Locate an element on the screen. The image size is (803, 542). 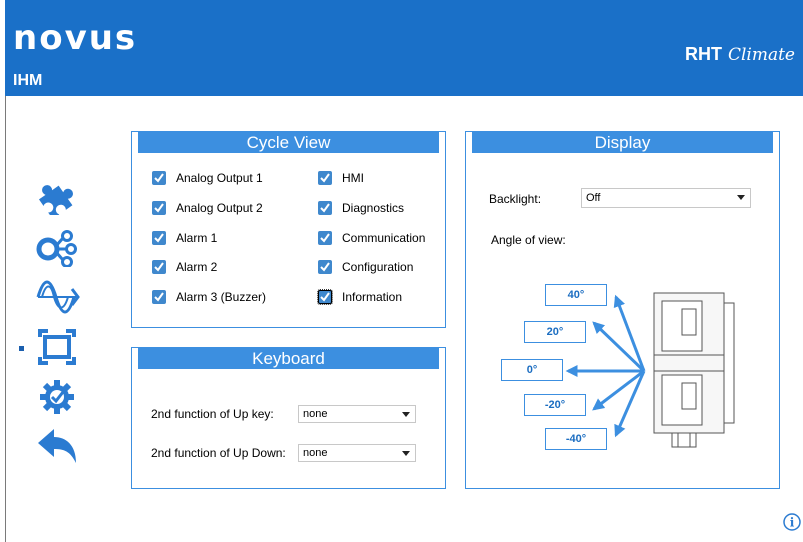
cycle-view-title: Cycle View is located at coordinates (288, 142).